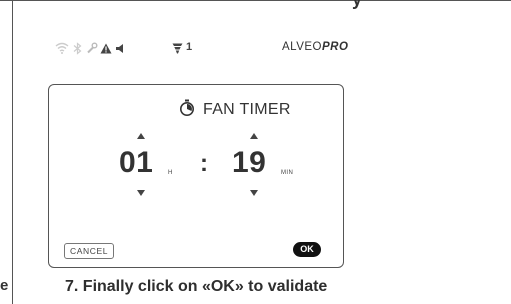  I want to click on minutes-up-arrow, so click(254, 136).